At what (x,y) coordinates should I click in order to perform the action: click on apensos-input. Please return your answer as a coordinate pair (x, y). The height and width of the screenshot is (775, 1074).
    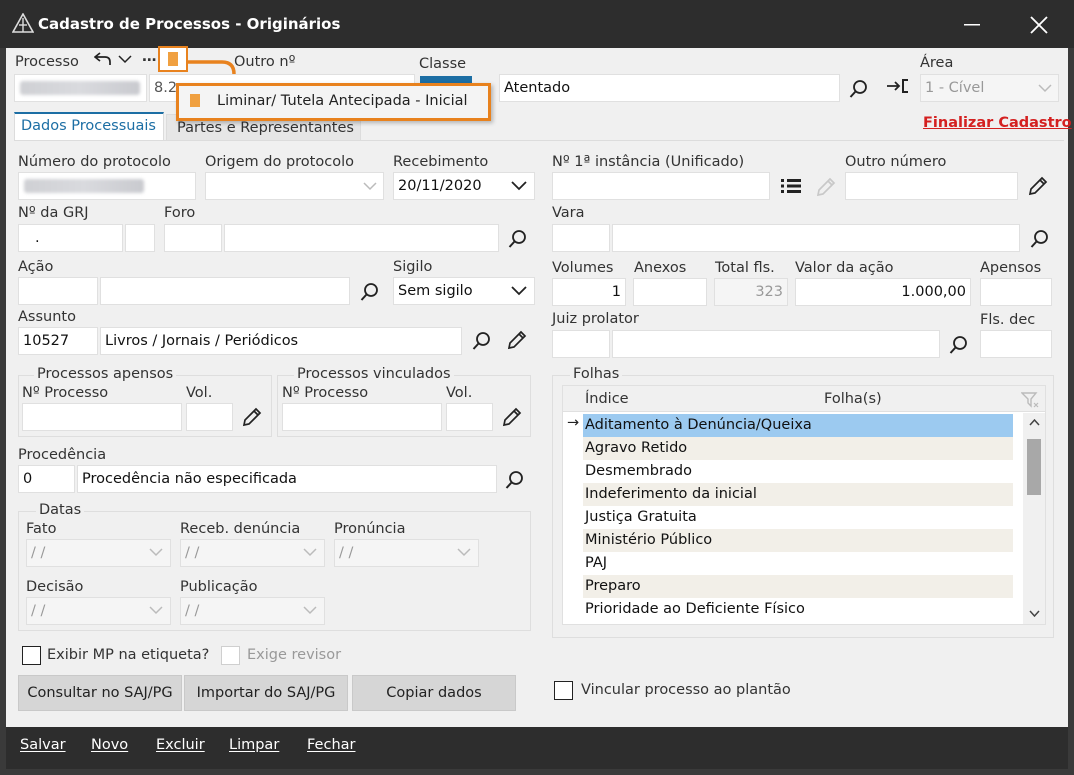
    Looking at the image, I should click on (1016, 292).